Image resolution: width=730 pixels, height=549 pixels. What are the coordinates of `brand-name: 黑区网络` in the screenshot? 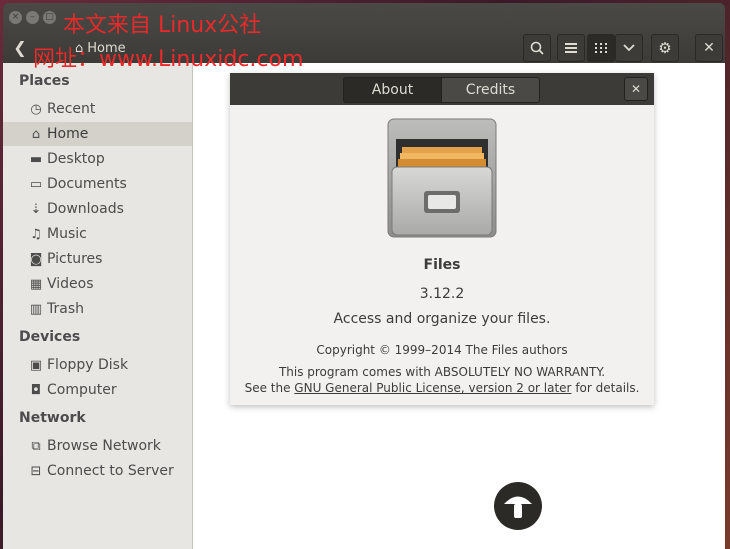 It's located at (610, 503).